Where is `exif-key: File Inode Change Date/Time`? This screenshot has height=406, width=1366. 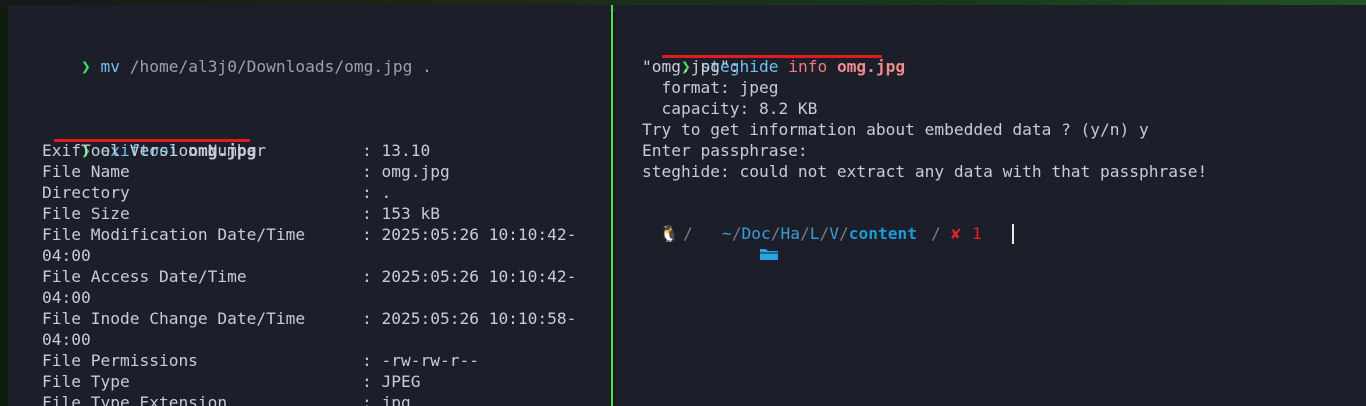
exif-key: File Inode Change Date/Time is located at coordinates (174, 318).